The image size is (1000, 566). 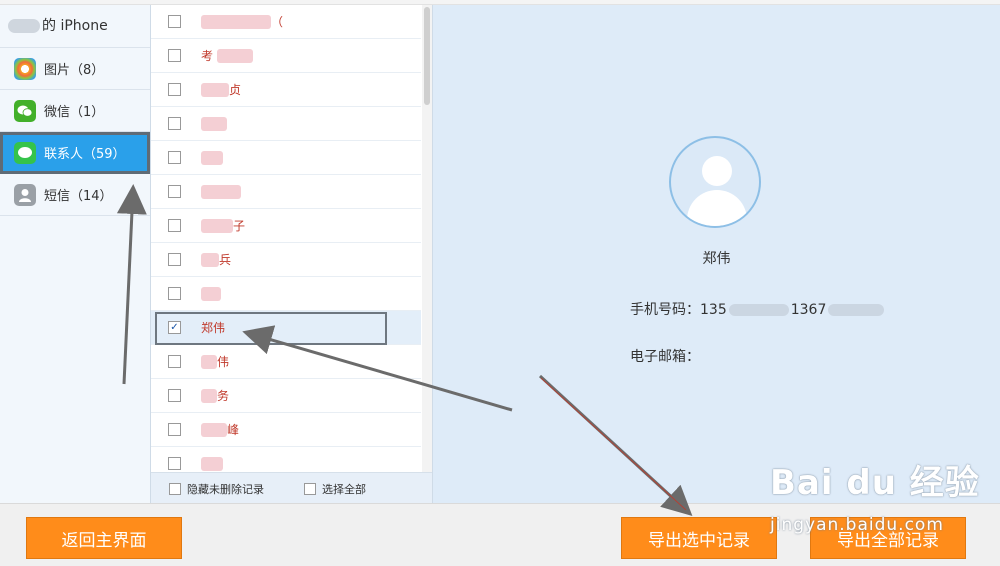 What do you see at coordinates (174, 327) in the screenshot?
I see `row-checkbox-checked: ✓` at bounding box center [174, 327].